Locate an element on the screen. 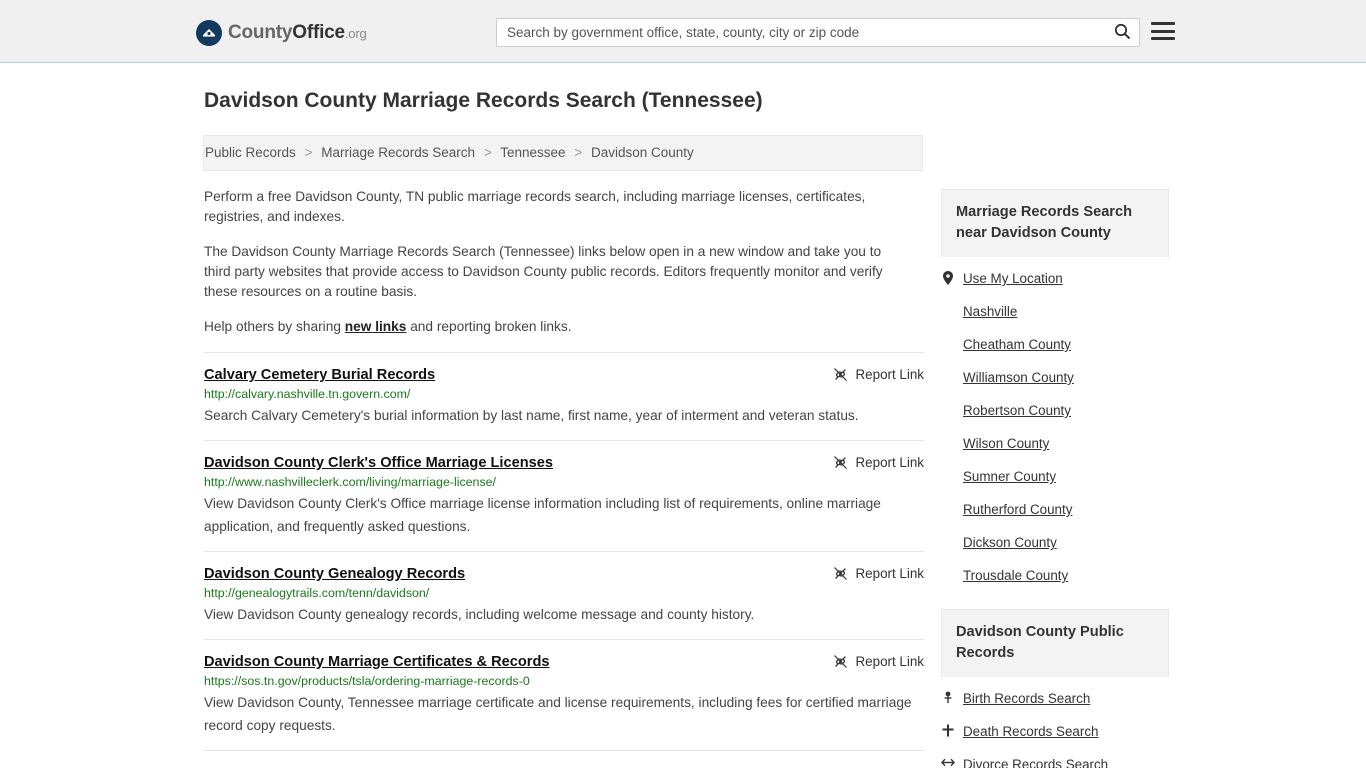 The width and height of the screenshot is (1366, 768). result-item-divider is located at coordinates (564, 750).